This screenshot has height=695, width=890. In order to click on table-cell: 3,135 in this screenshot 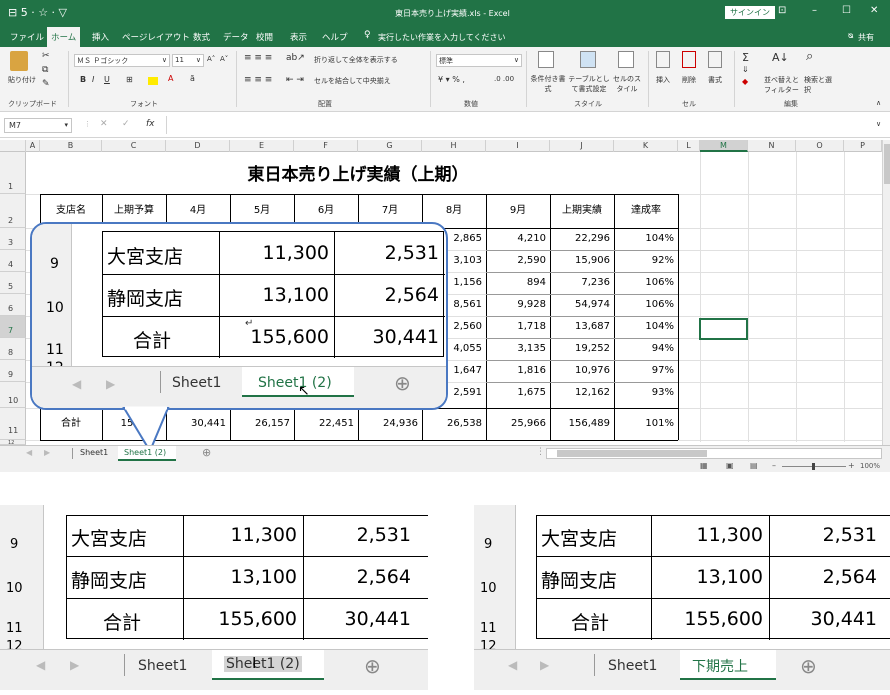, I will do `click(518, 349)`.